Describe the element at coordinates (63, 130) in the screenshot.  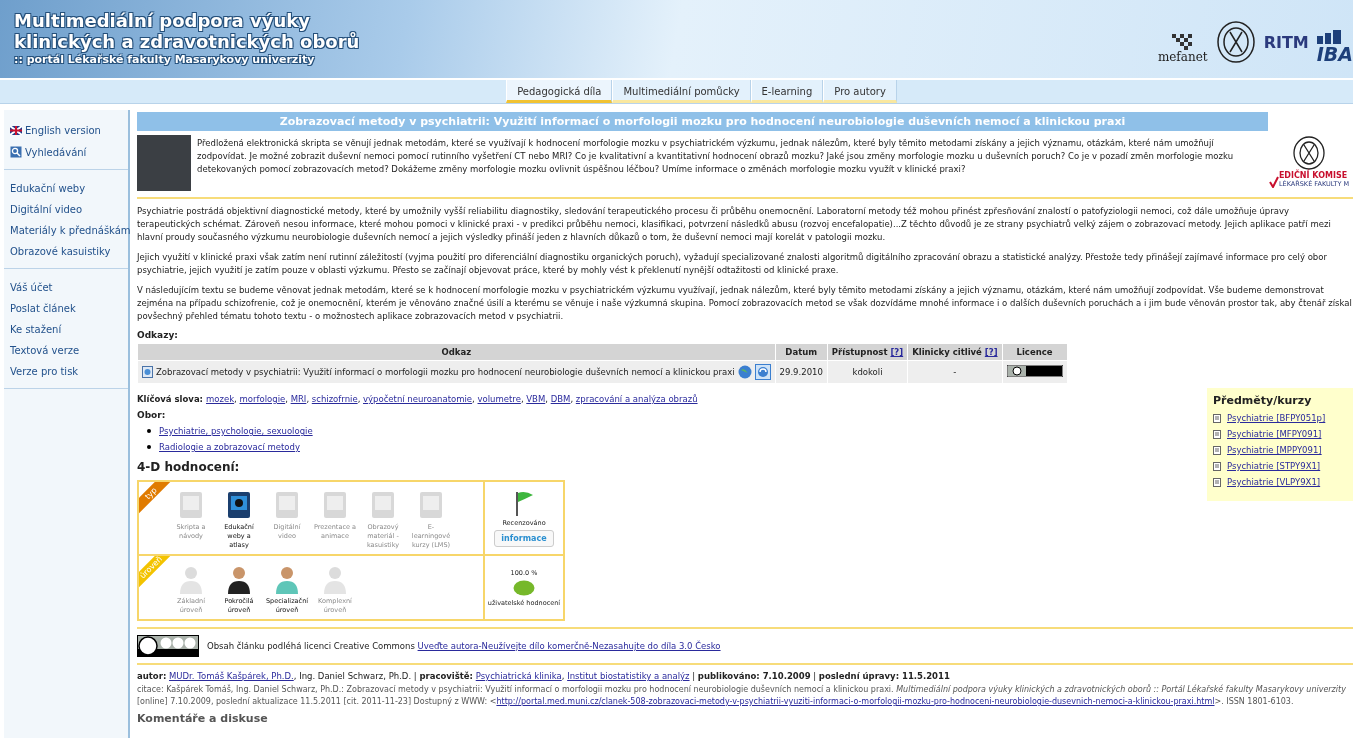
I see `sidebar-link: English version` at that location.